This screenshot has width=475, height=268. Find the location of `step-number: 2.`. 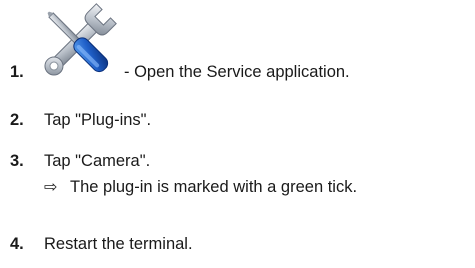

step-number: 2. is located at coordinates (17, 120).